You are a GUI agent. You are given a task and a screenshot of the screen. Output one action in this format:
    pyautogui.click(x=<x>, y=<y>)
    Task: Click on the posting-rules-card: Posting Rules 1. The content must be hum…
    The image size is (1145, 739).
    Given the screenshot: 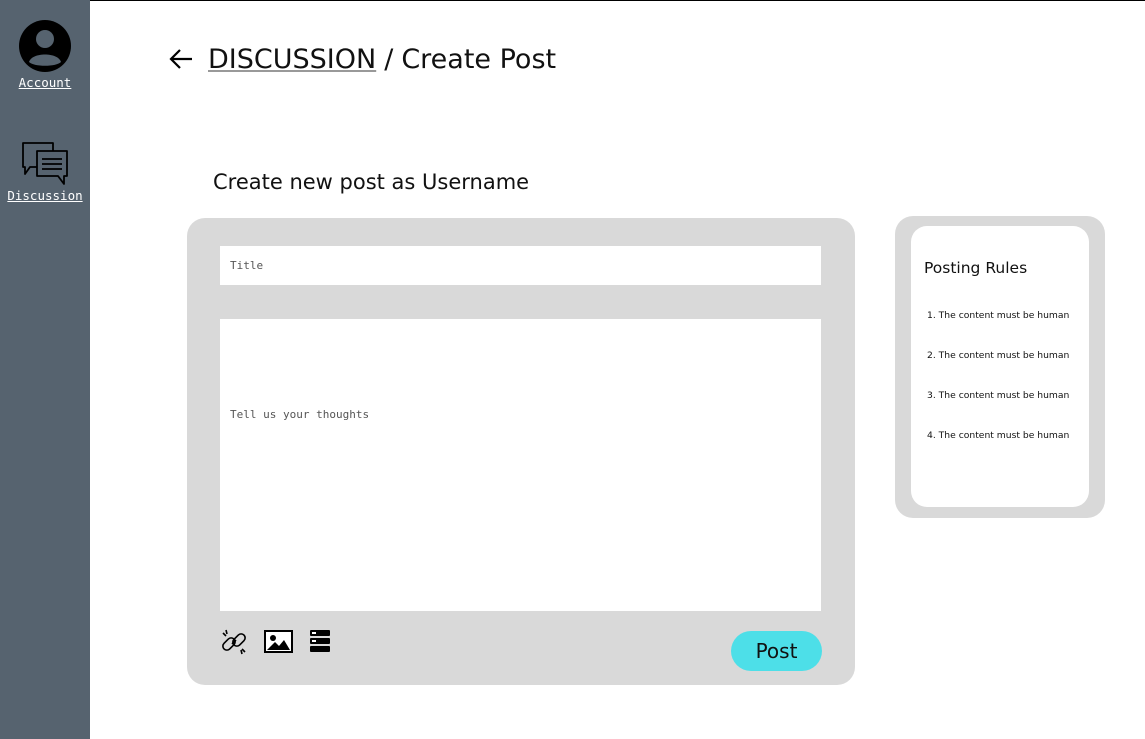 What is the action you would take?
    pyautogui.click(x=1000, y=366)
    